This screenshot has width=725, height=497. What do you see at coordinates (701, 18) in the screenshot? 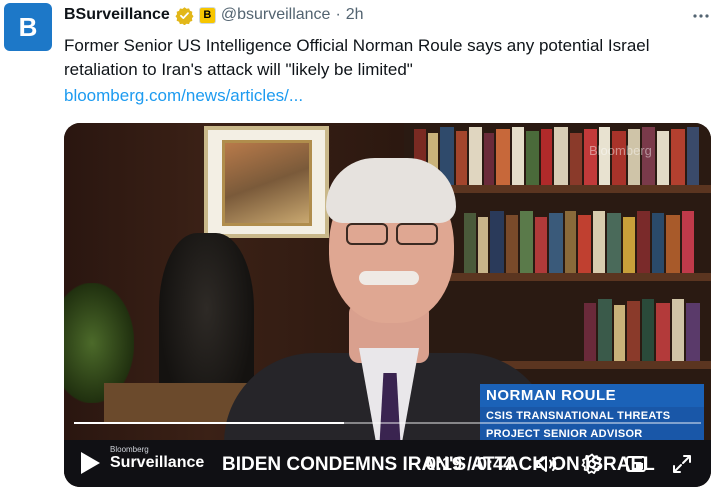
I see `more-horizontal-icon` at bounding box center [701, 18].